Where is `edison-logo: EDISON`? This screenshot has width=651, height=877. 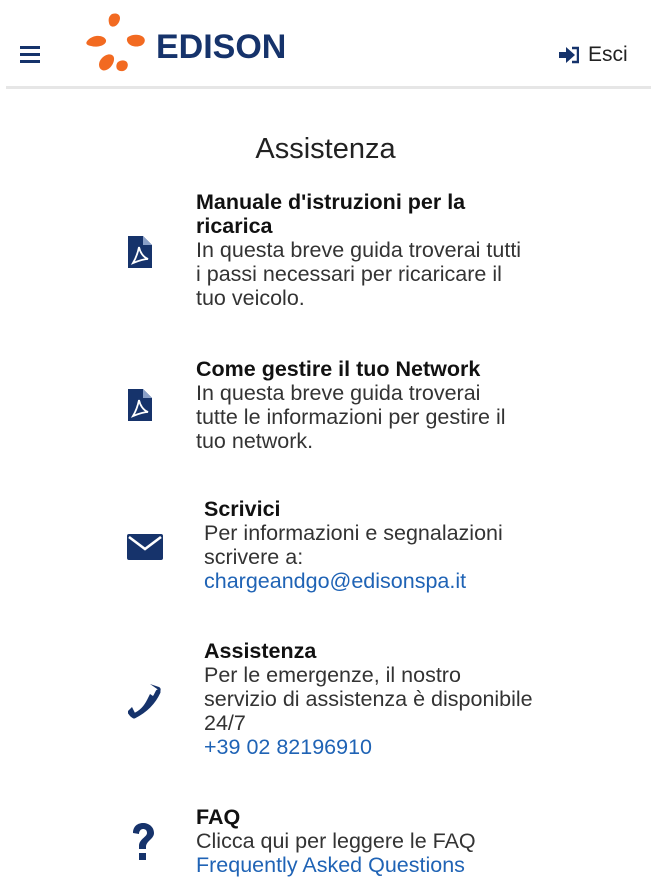 edison-logo: EDISON is located at coordinates (192, 45).